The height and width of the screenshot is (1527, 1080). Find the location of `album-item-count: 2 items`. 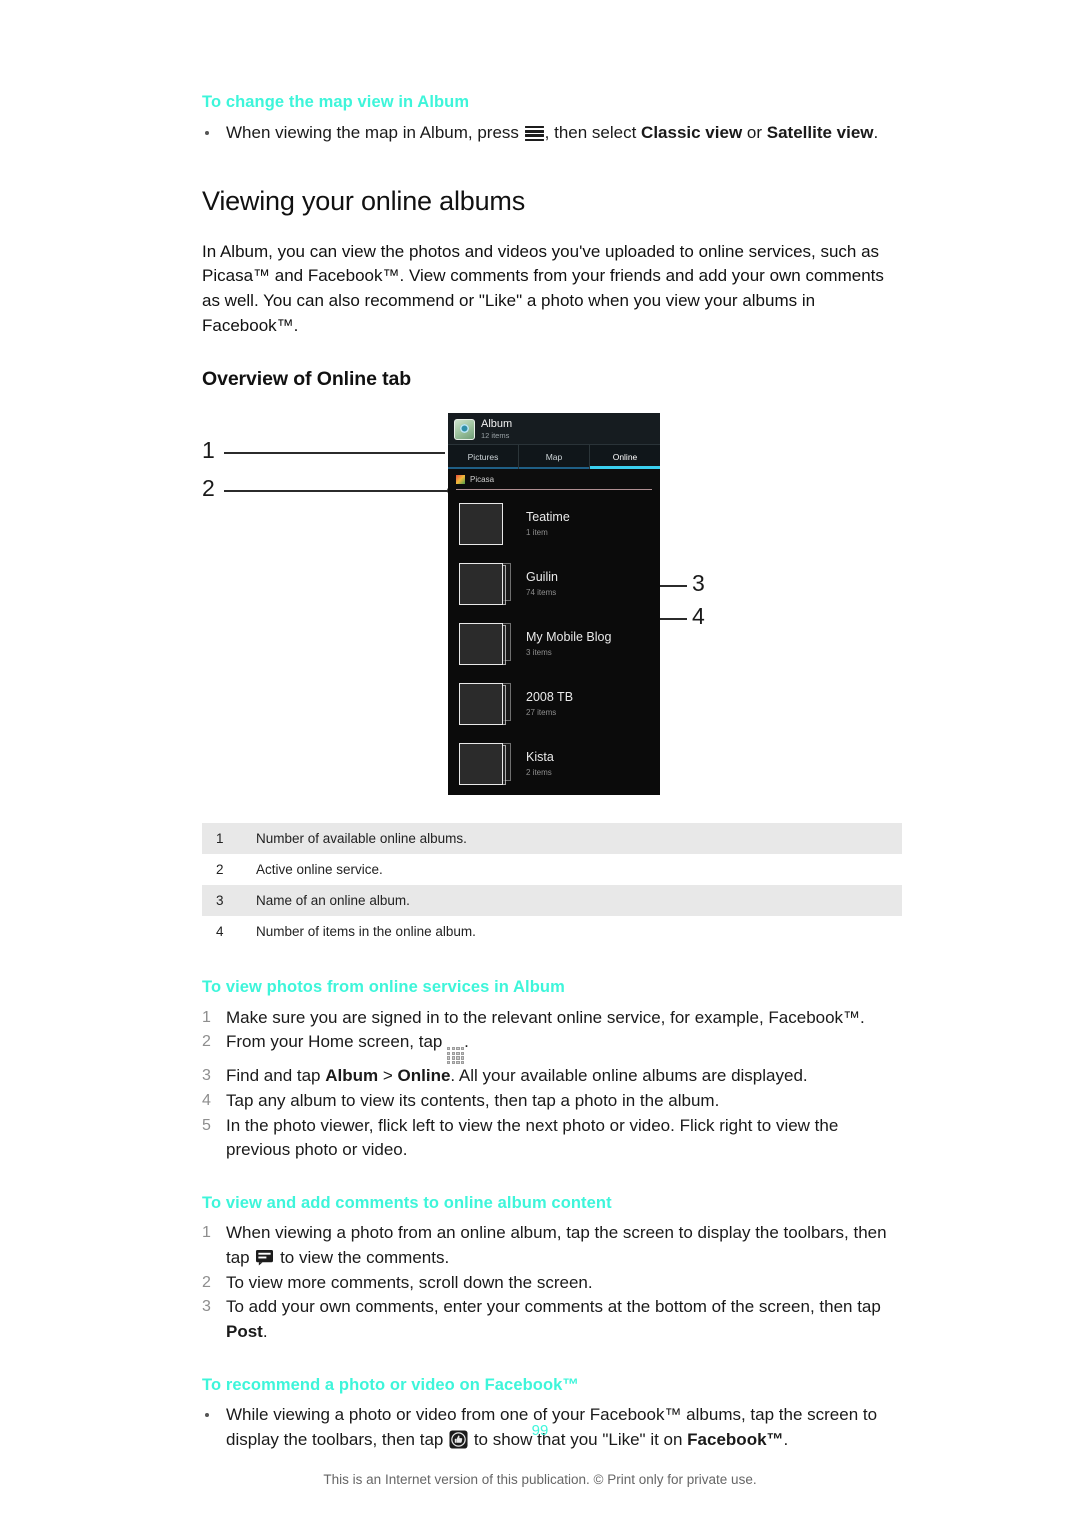

album-item-count: 2 items is located at coordinates (539, 772).